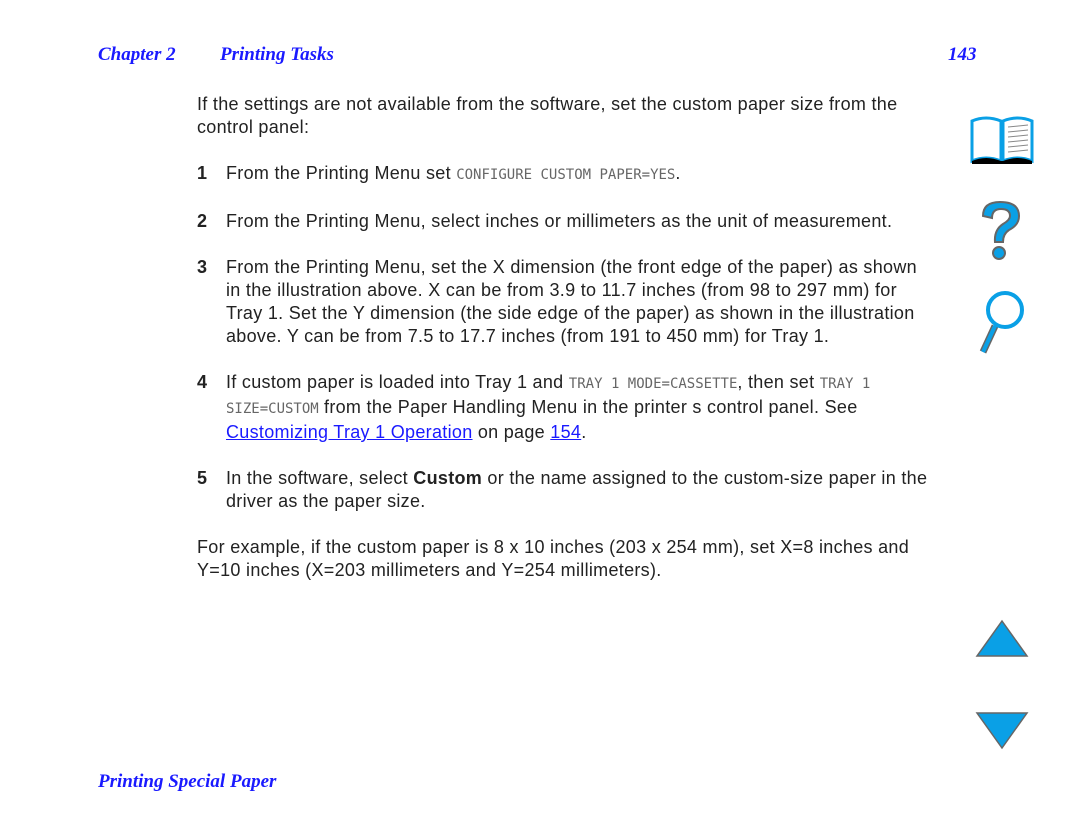  I want to click on step-number: 2, so click(202, 221).